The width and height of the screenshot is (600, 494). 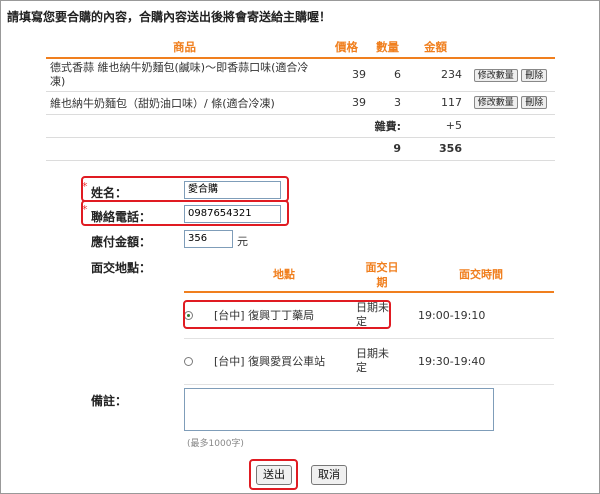 What do you see at coordinates (169, 17) in the screenshot?
I see `page-title: 請填寫您要合購的內容，合購內容送出後將會寄送給主購喔！` at bounding box center [169, 17].